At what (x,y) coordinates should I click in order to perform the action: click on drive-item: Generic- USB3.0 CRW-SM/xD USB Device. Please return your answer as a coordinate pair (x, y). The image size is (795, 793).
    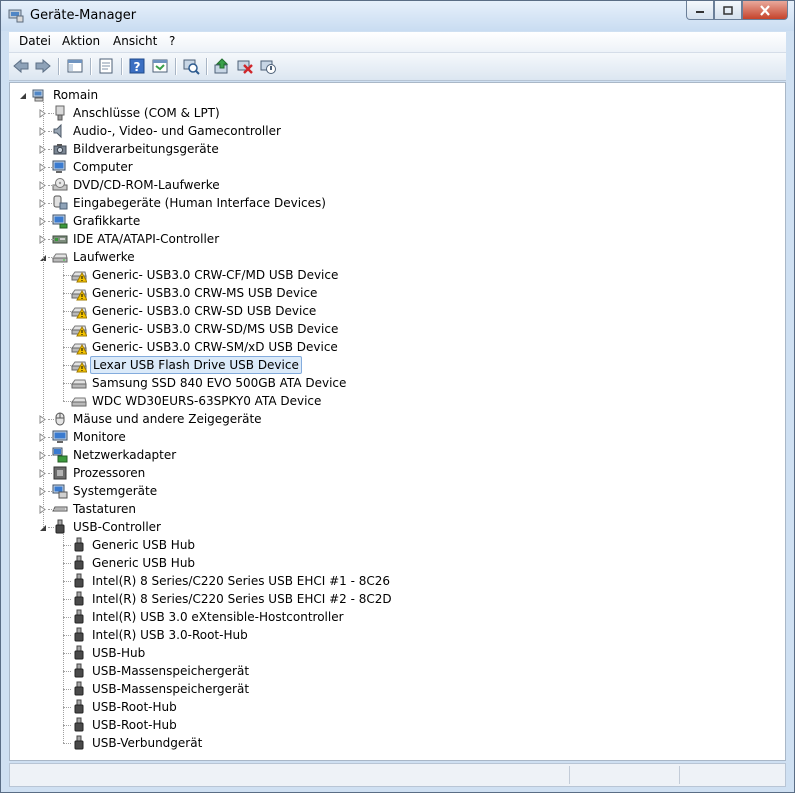
    Looking at the image, I should click on (205, 347).